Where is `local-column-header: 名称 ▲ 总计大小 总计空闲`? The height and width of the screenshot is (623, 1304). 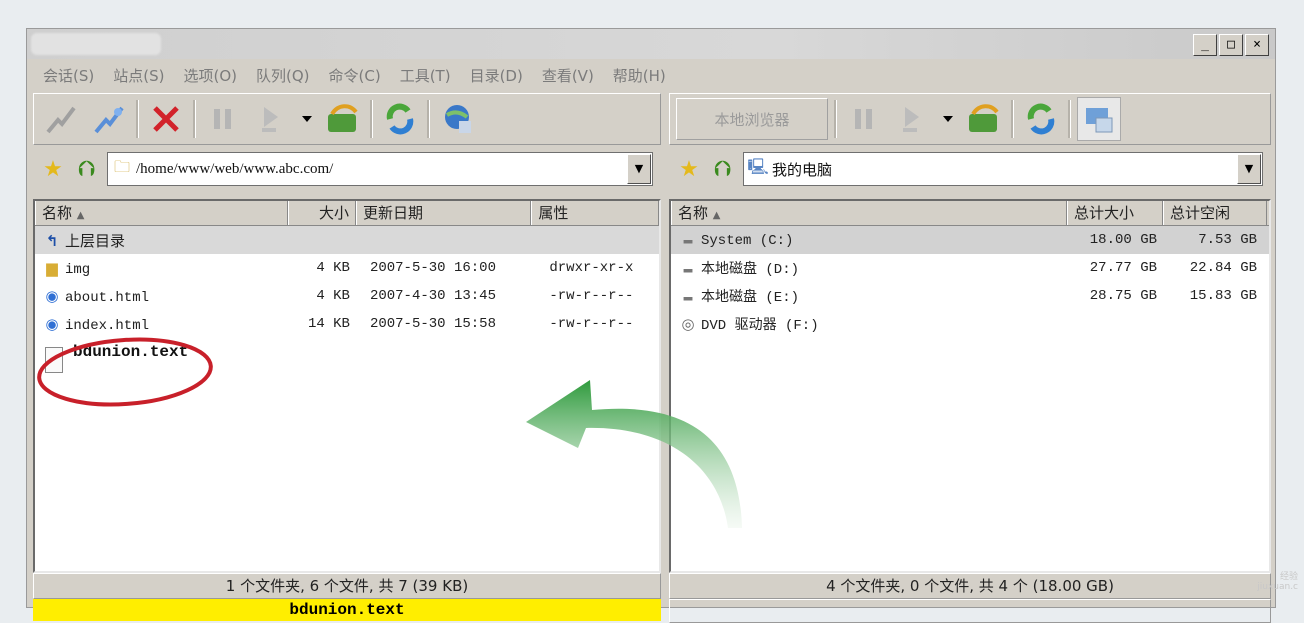
local-column-header: 名称 ▲ 总计大小 总计空闲 is located at coordinates (970, 213).